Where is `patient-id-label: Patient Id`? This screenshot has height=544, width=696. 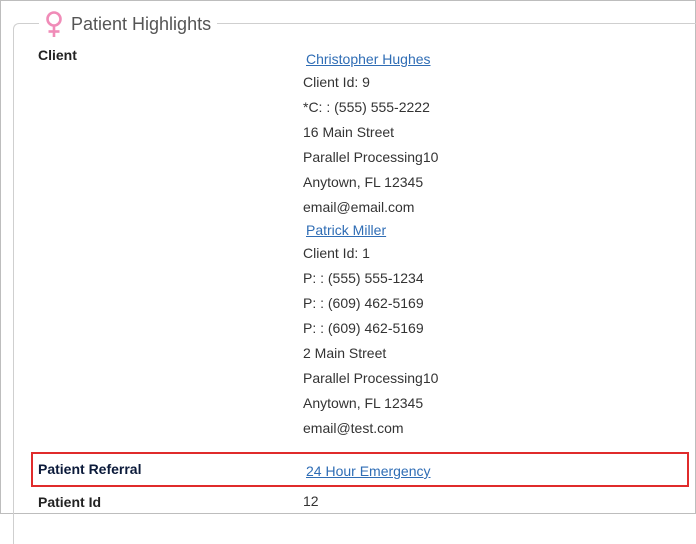 patient-id-label: Patient Id is located at coordinates (70, 502).